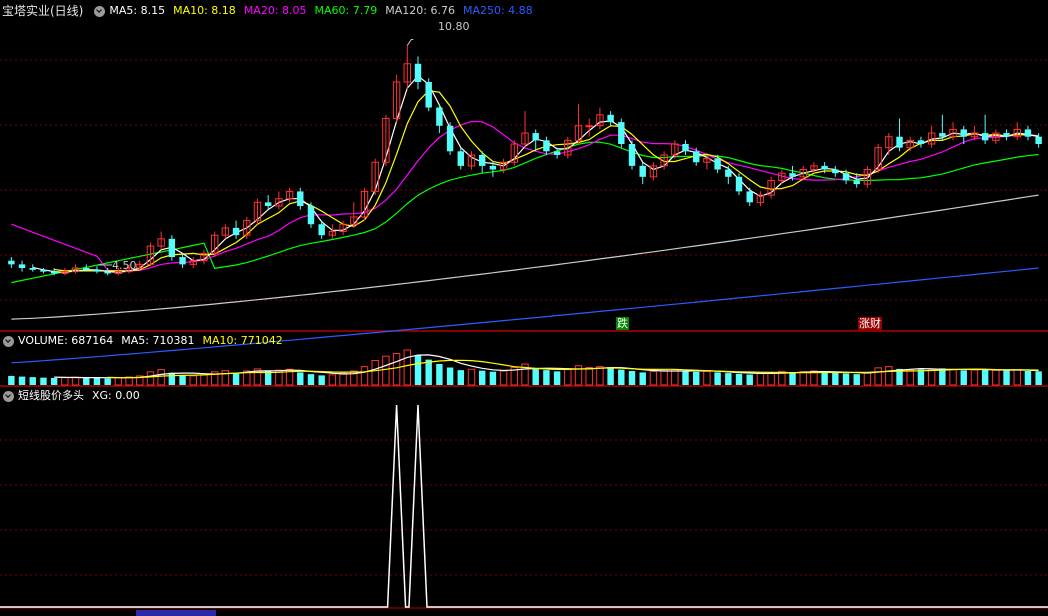 The width and height of the screenshot is (1048, 616). What do you see at coordinates (622, 323) in the screenshot?
I see `signal-down-marker: 跌` at bounding box center [622, 323].